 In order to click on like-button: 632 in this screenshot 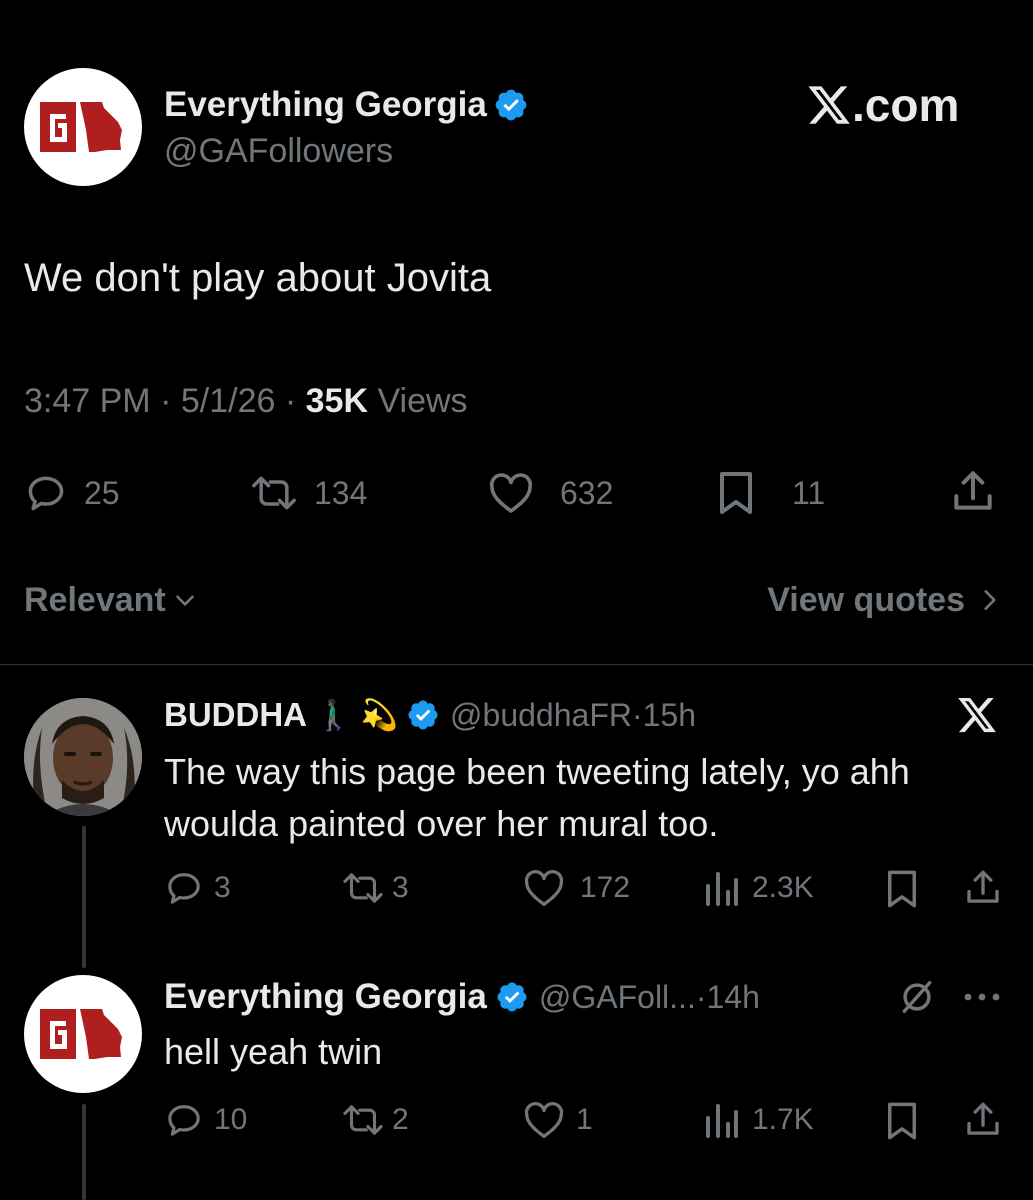, I will do `click(549, 493)`.